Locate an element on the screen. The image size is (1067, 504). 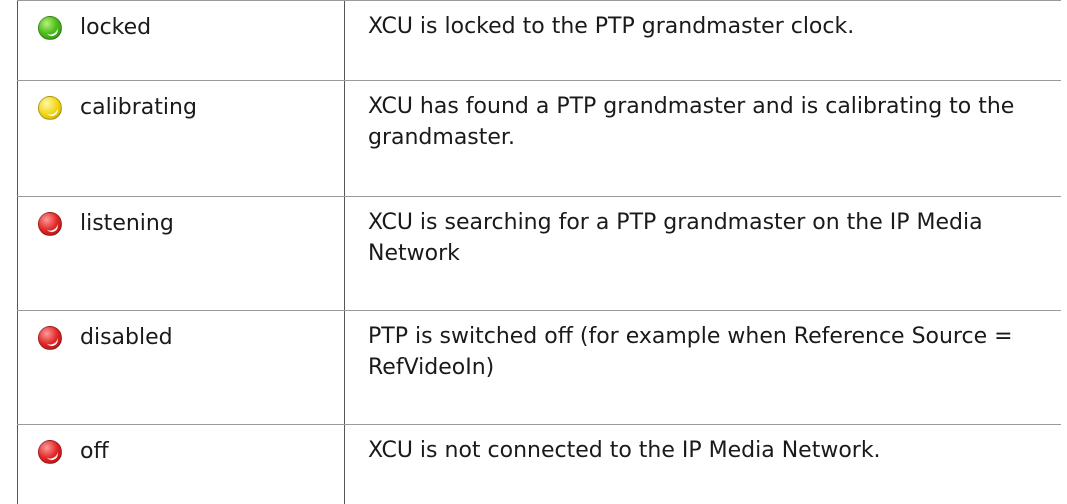
status-cell: off is located at coordinates (181, 464).